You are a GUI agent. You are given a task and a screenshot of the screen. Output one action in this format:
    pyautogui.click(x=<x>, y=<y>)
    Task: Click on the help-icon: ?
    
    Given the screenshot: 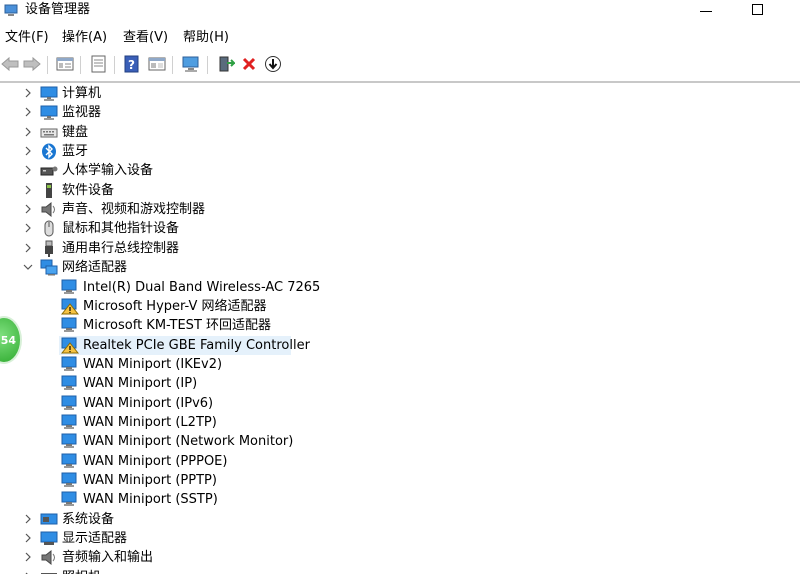 What is the action you would take?
    pyautogui.click(x=132, y=64)
    